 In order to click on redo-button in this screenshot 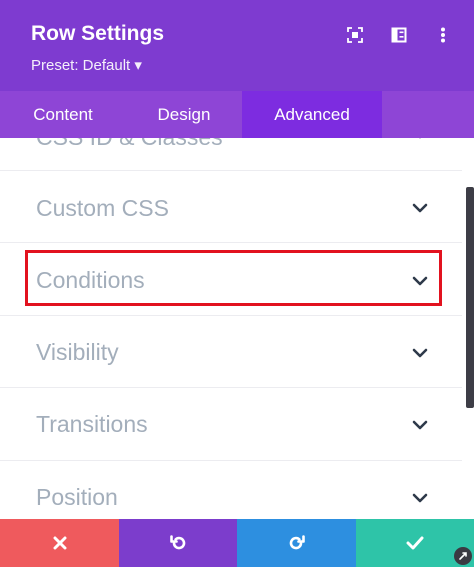, I will do `click(296, 543)`.